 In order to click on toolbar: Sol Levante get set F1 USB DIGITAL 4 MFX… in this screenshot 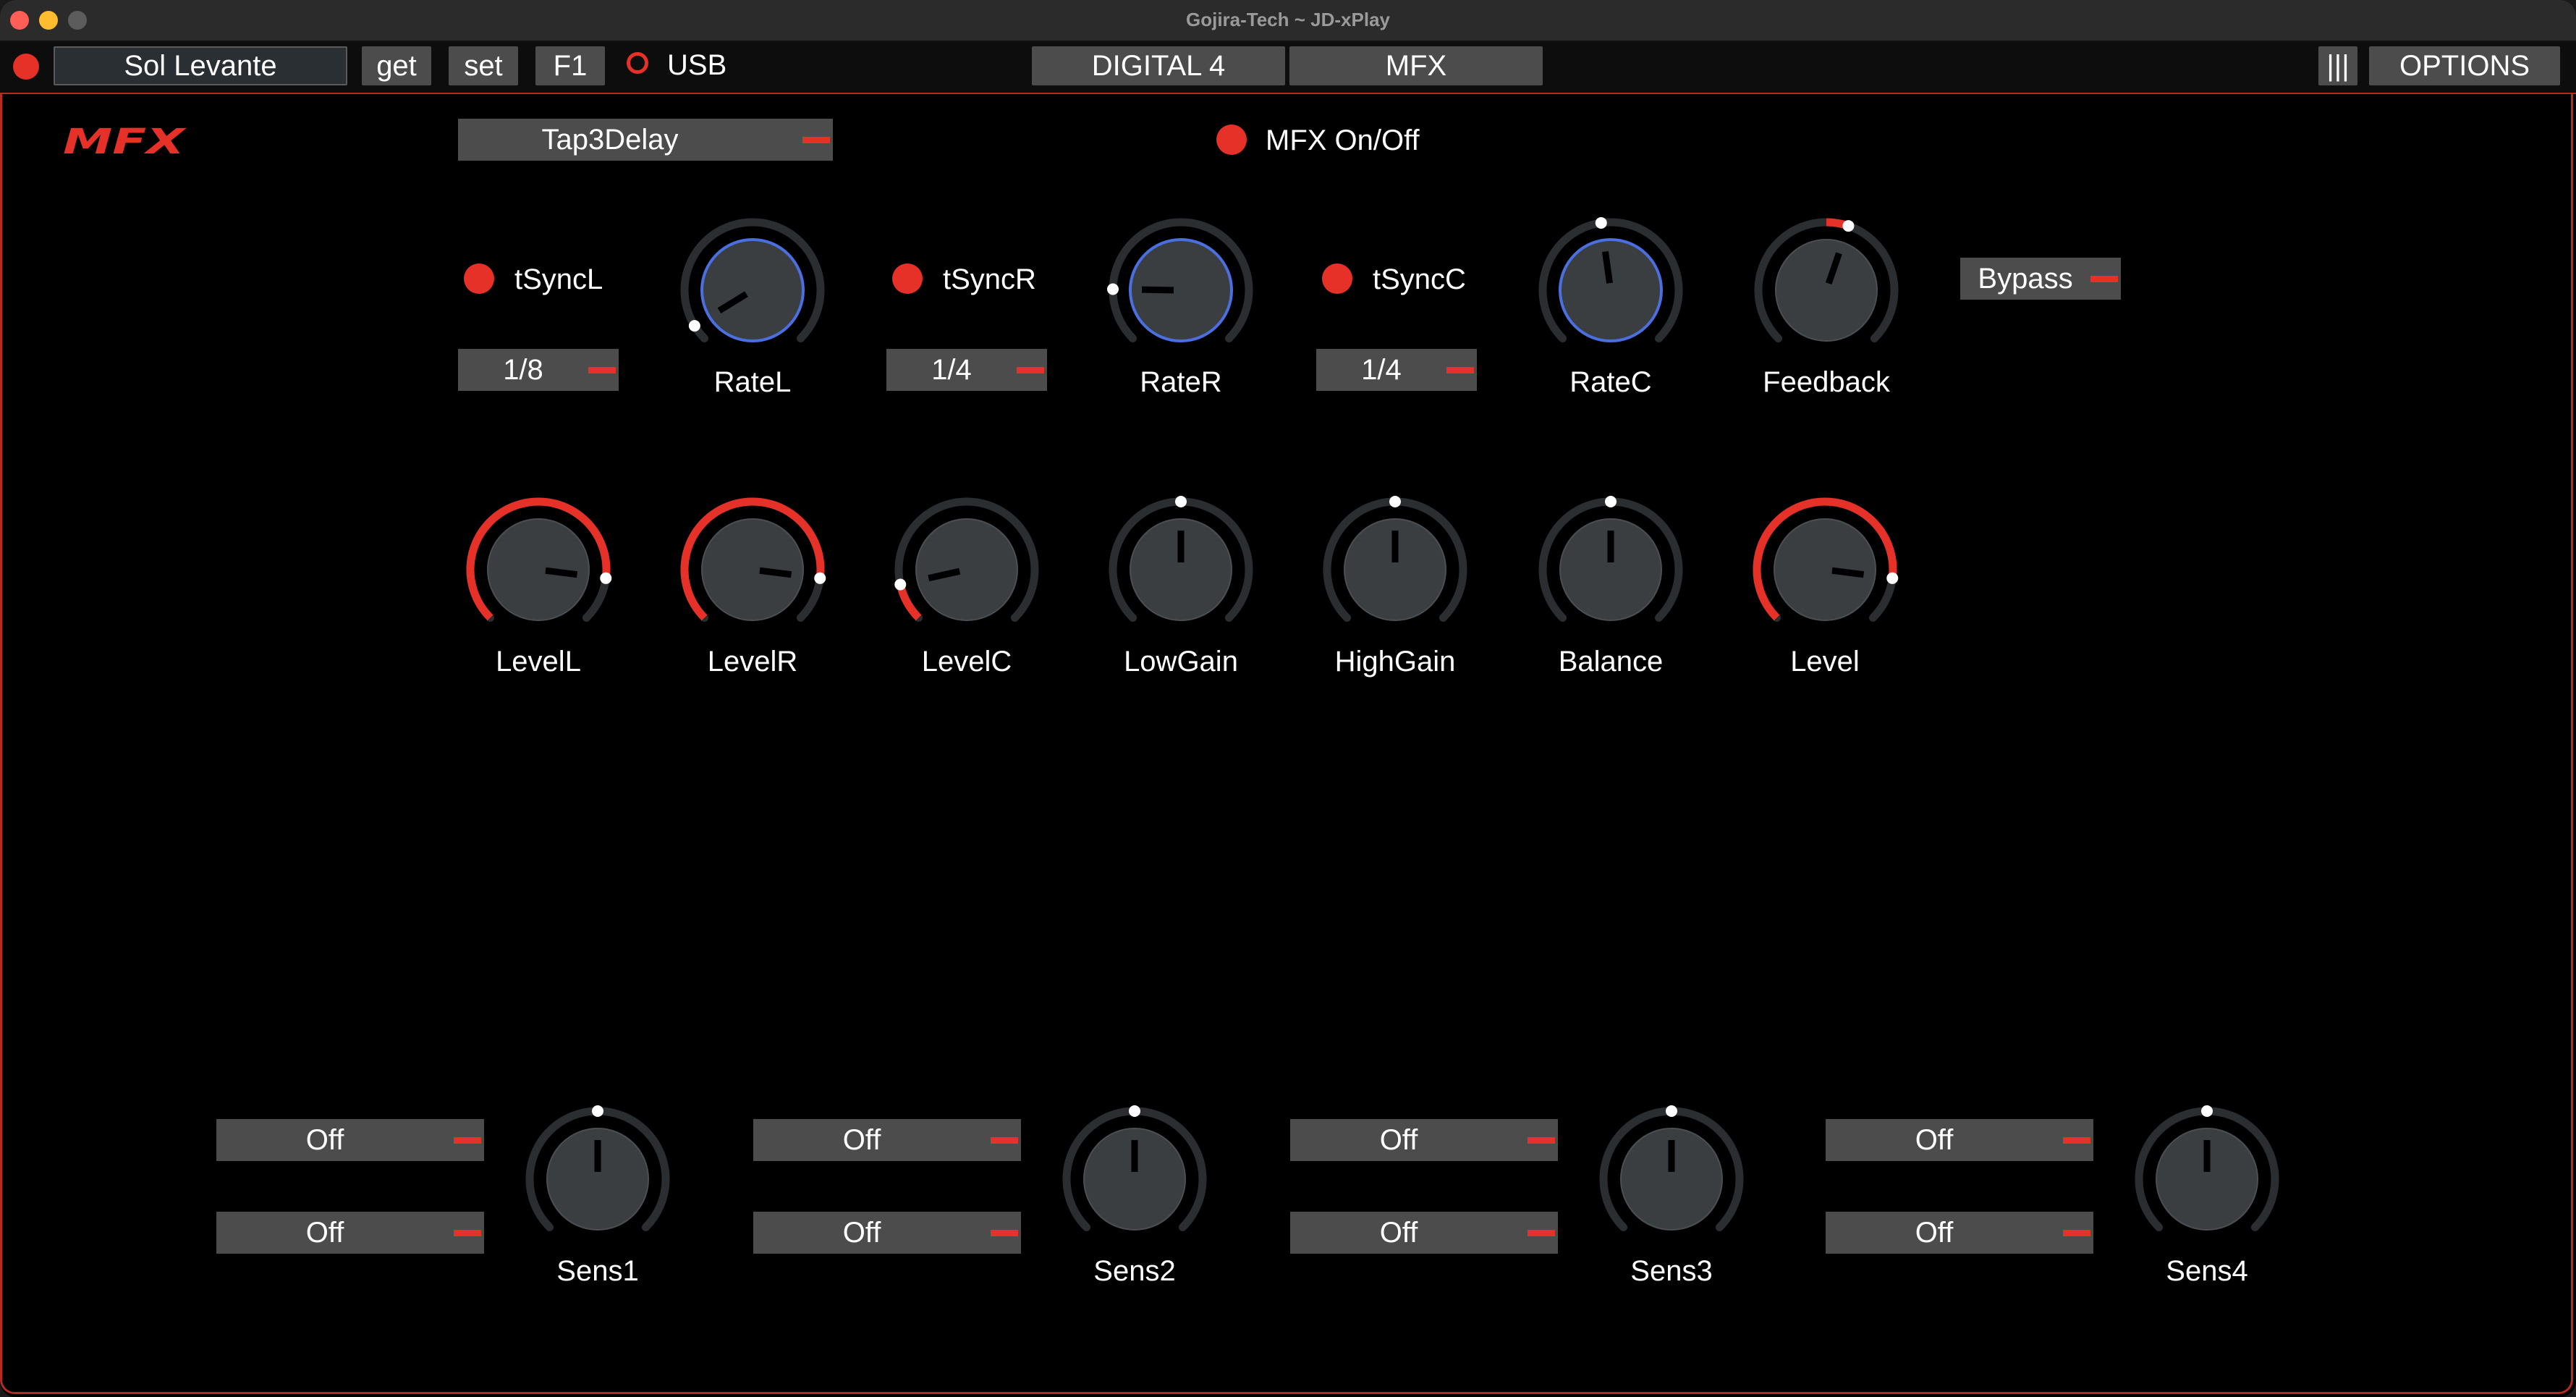, I will do `click(1288, 68)`.